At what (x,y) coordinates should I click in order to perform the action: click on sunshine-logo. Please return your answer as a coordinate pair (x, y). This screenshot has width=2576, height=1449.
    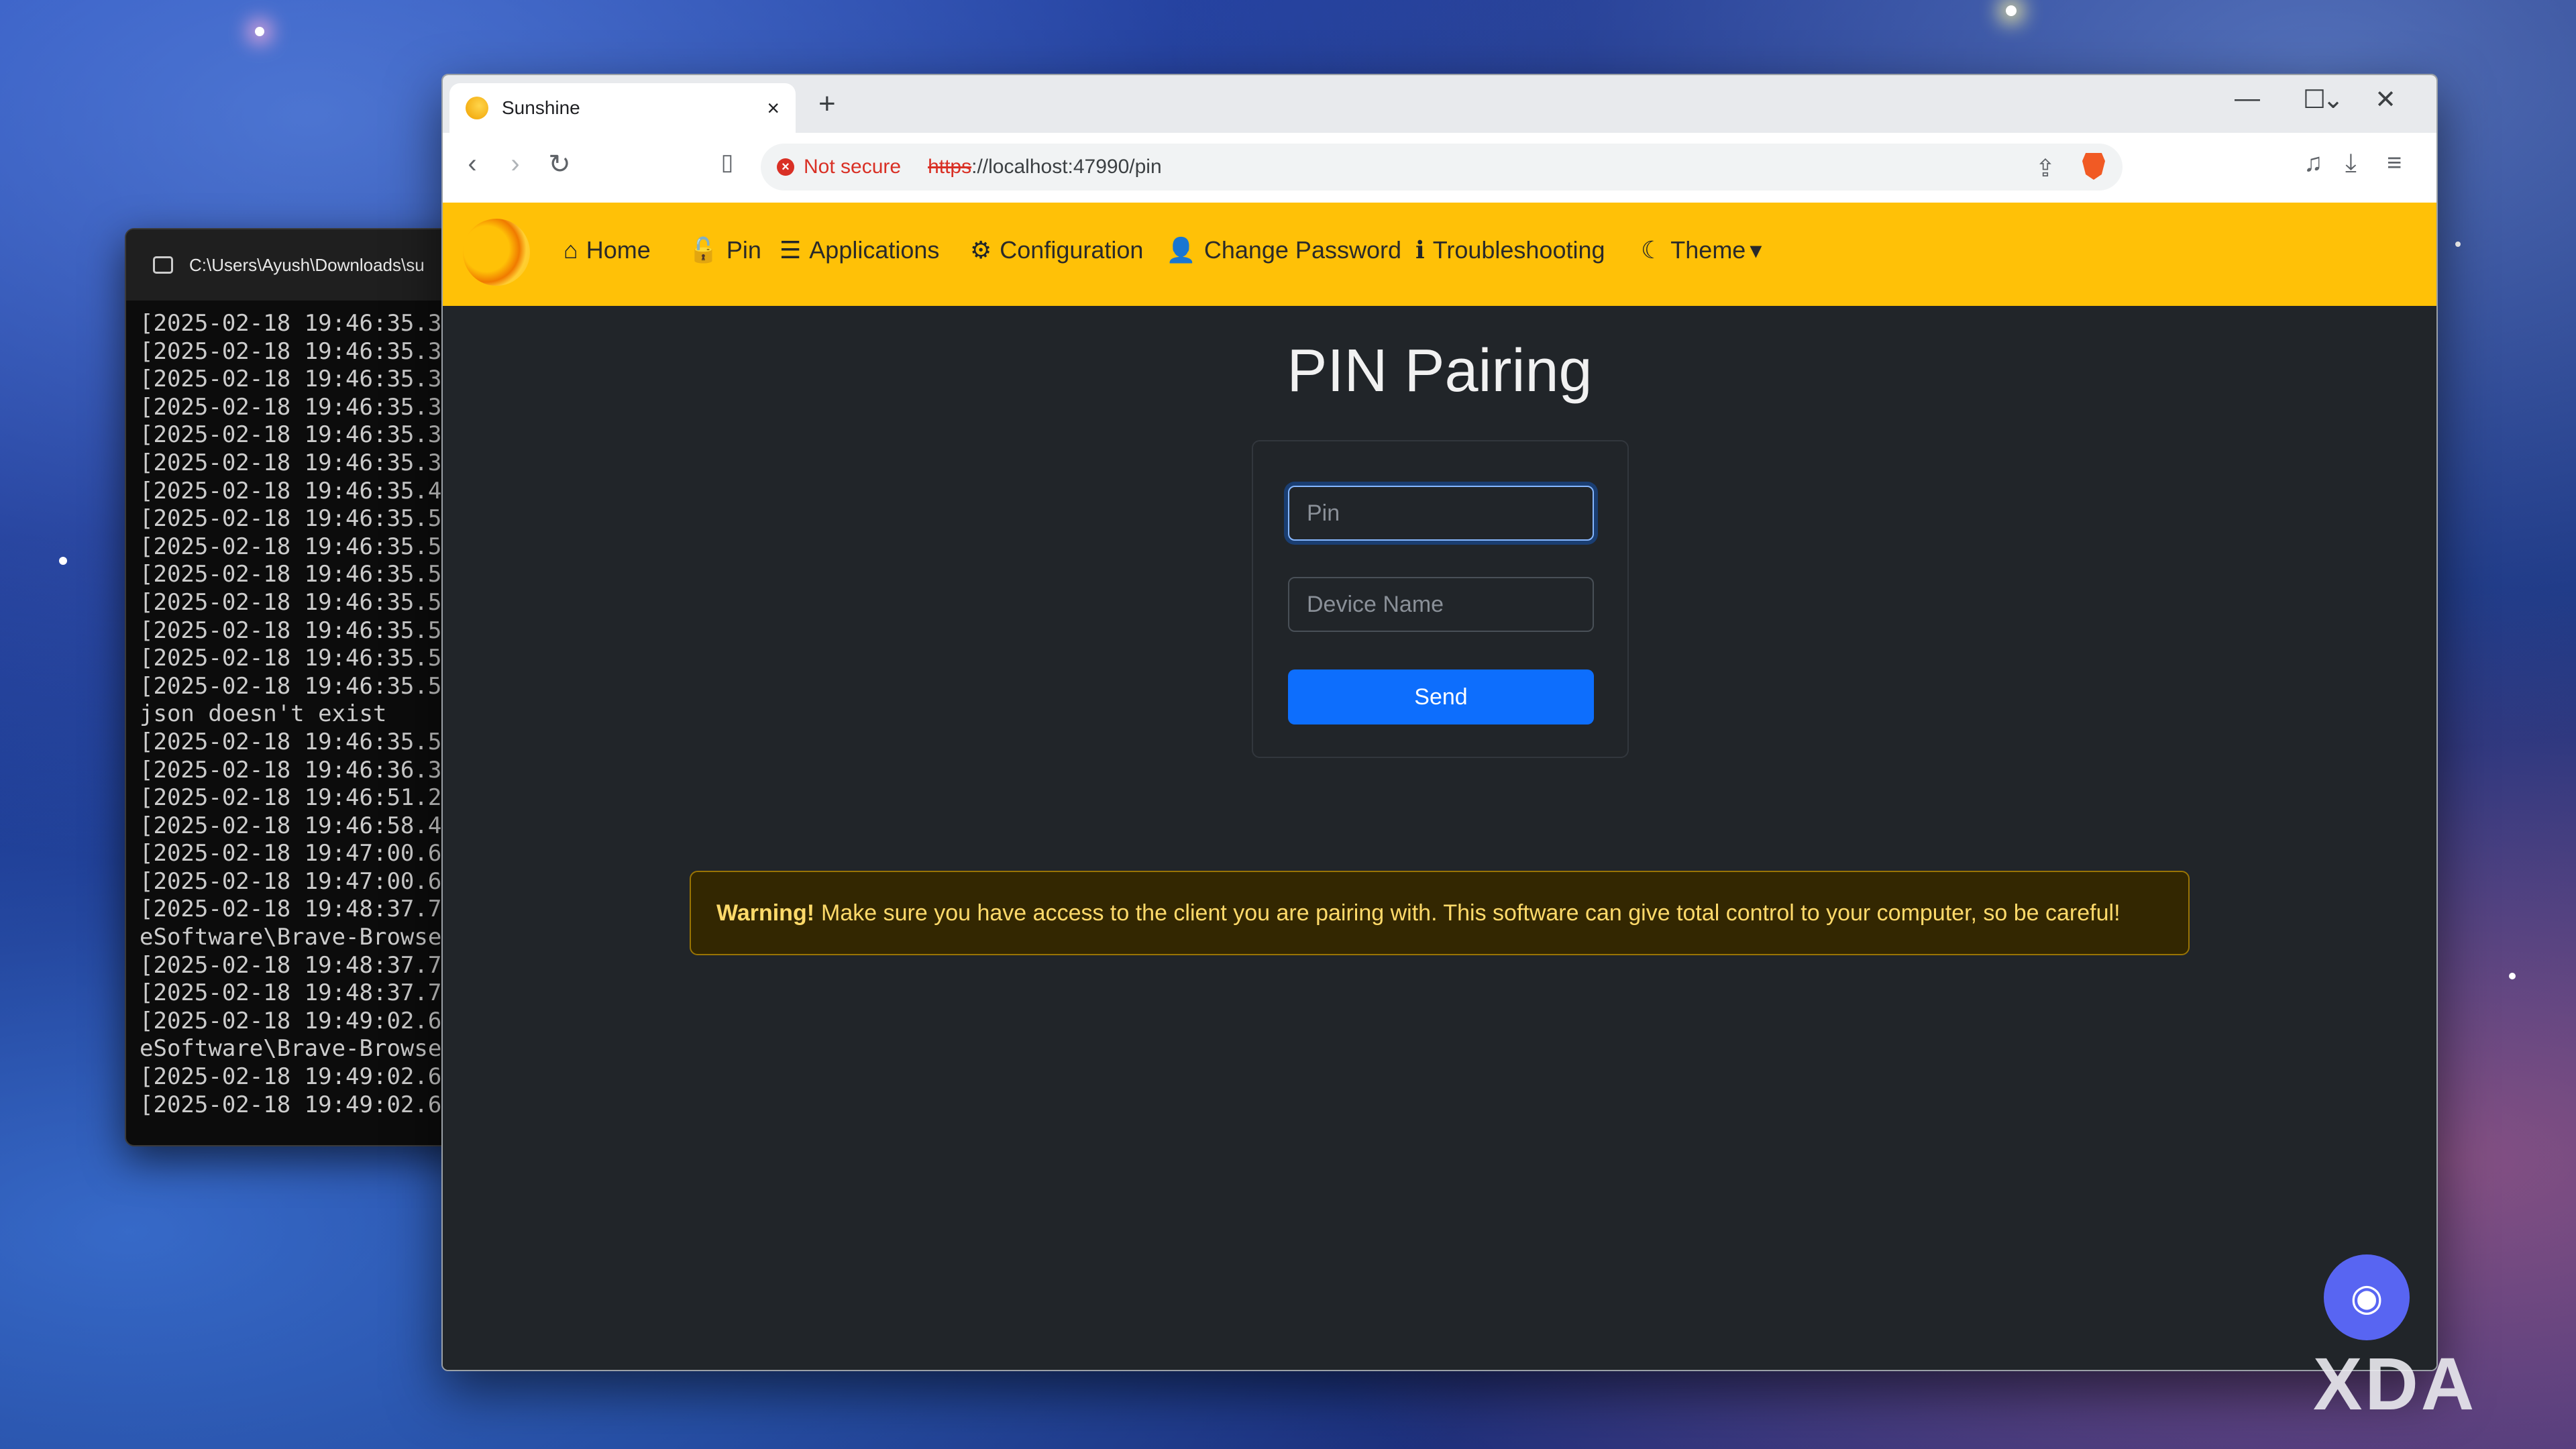
    Looking at the image, I should click on (496, 252).